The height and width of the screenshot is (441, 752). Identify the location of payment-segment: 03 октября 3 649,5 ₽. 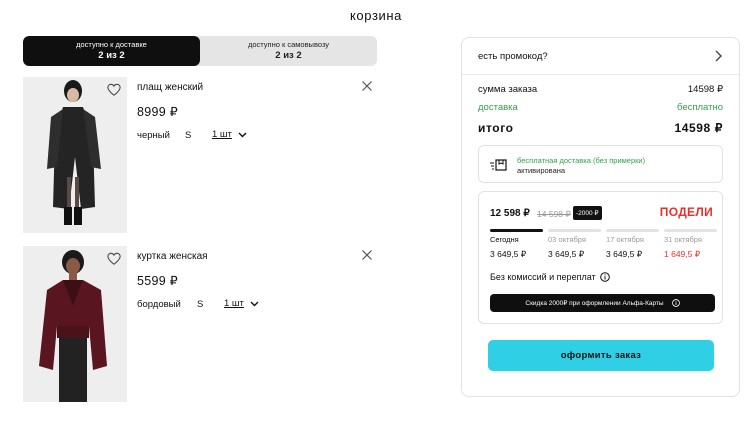
(574, 244).